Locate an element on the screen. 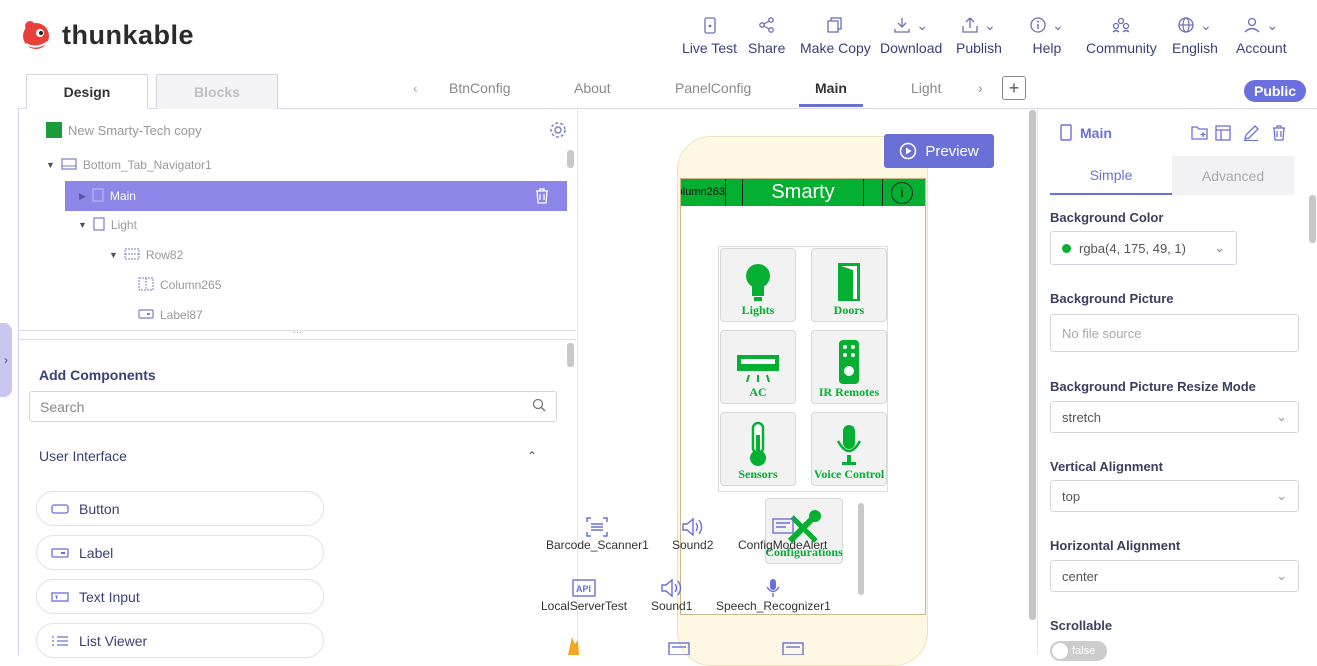 This screenshot has width=1317, height=666. active-tab-indicator is located at coordinates (831, 105).